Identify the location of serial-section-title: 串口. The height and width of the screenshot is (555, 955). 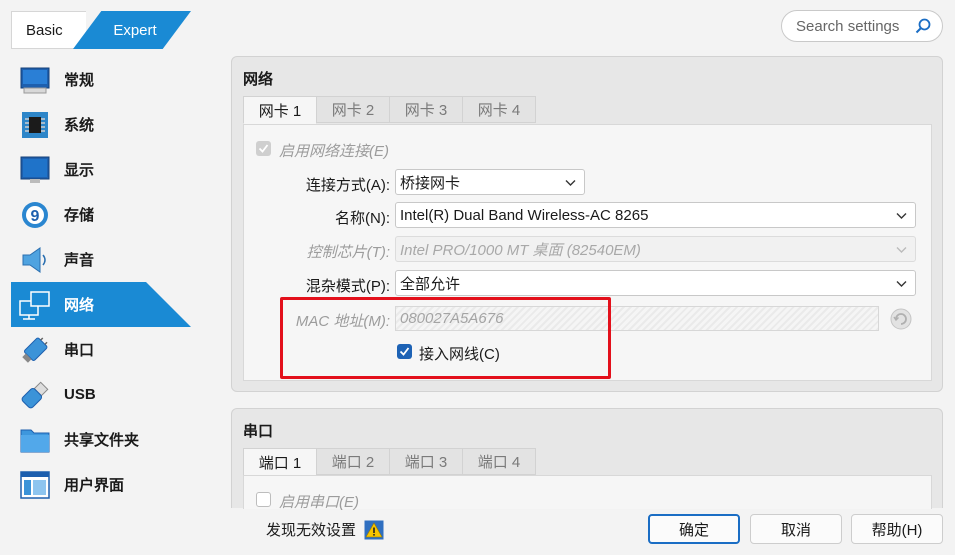
(258, 431).